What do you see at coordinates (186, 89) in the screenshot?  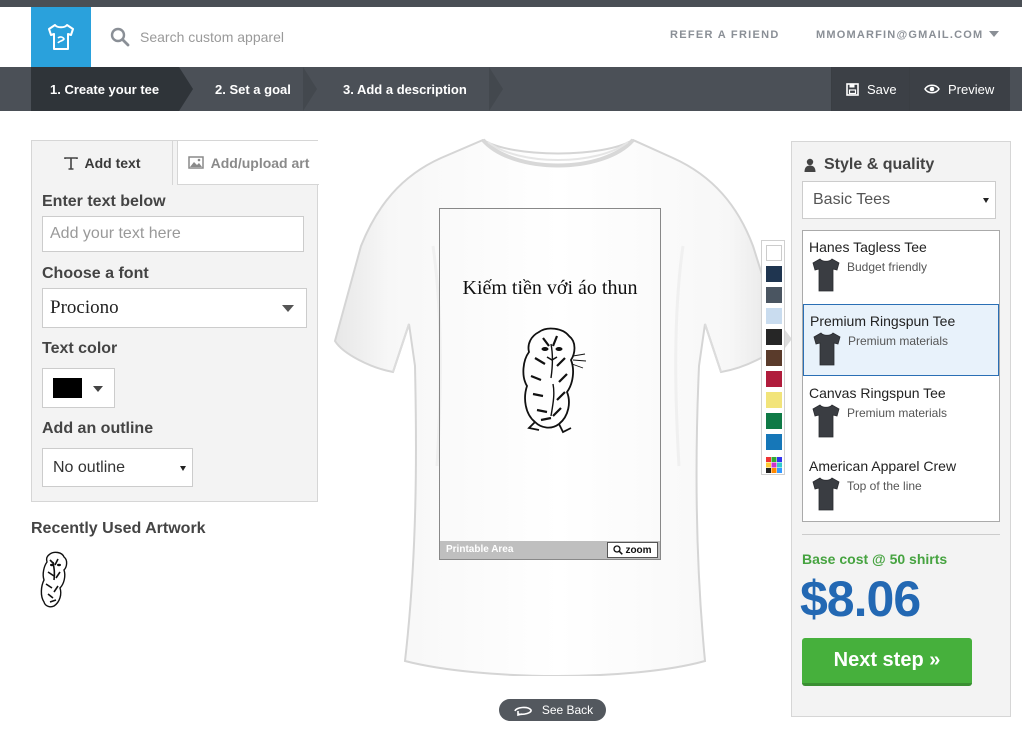 I see `step-arrow` at bounding box center [186, 89].